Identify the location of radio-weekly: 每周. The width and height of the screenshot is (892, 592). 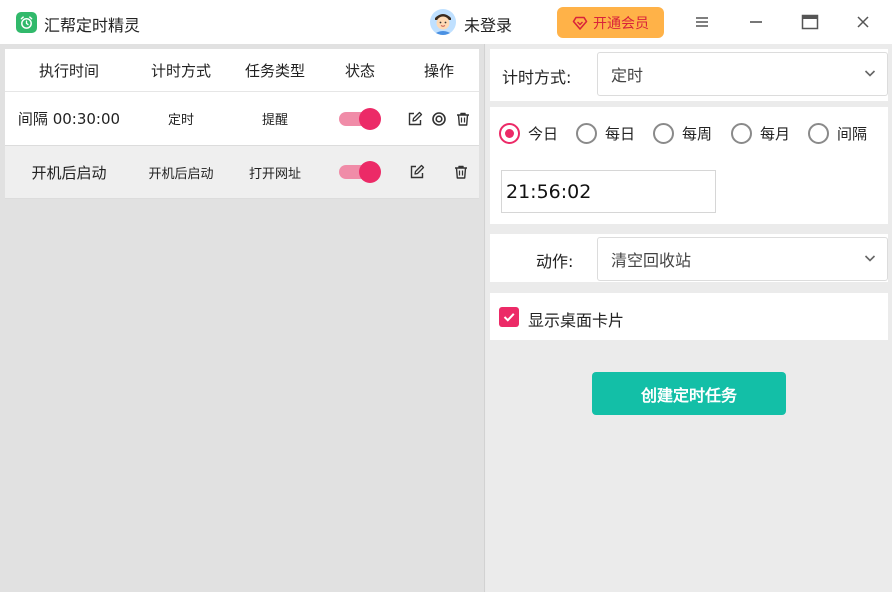
(682, 133).